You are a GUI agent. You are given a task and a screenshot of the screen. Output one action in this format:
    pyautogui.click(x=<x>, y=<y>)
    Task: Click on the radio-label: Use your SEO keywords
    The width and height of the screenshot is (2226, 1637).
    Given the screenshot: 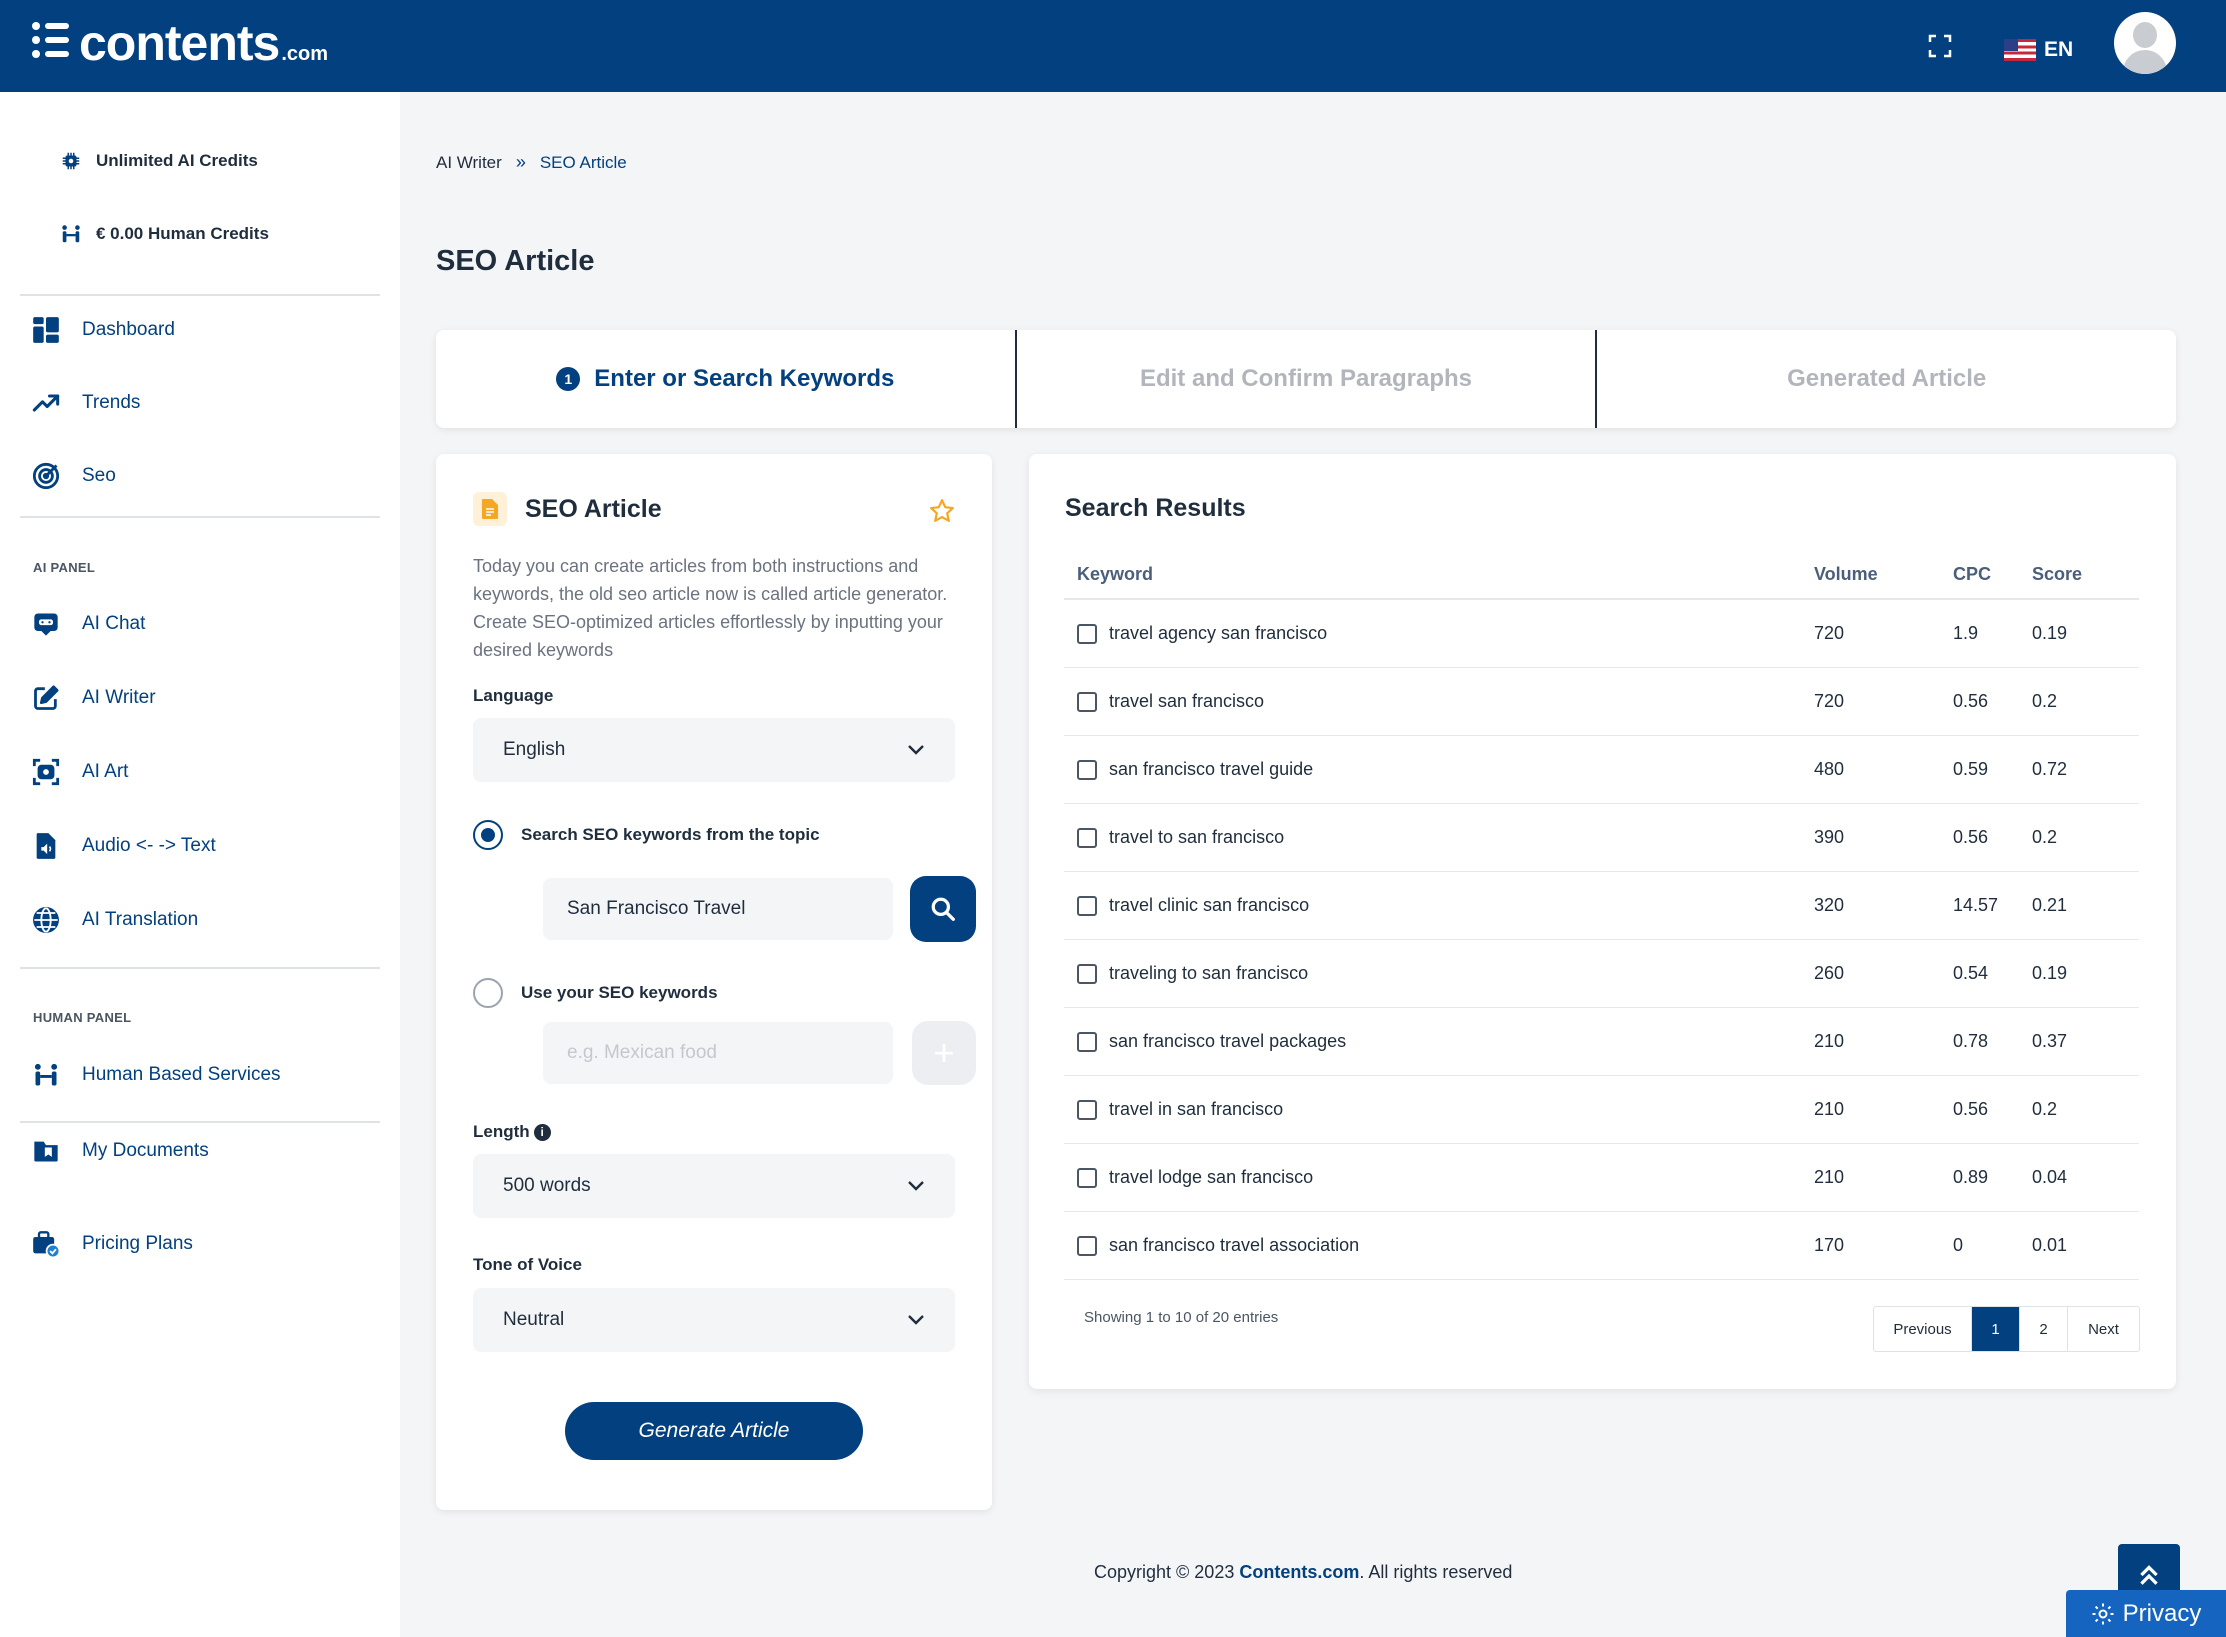 What is the action you would take?
    pyautogui.click(x=619, y=992)
    